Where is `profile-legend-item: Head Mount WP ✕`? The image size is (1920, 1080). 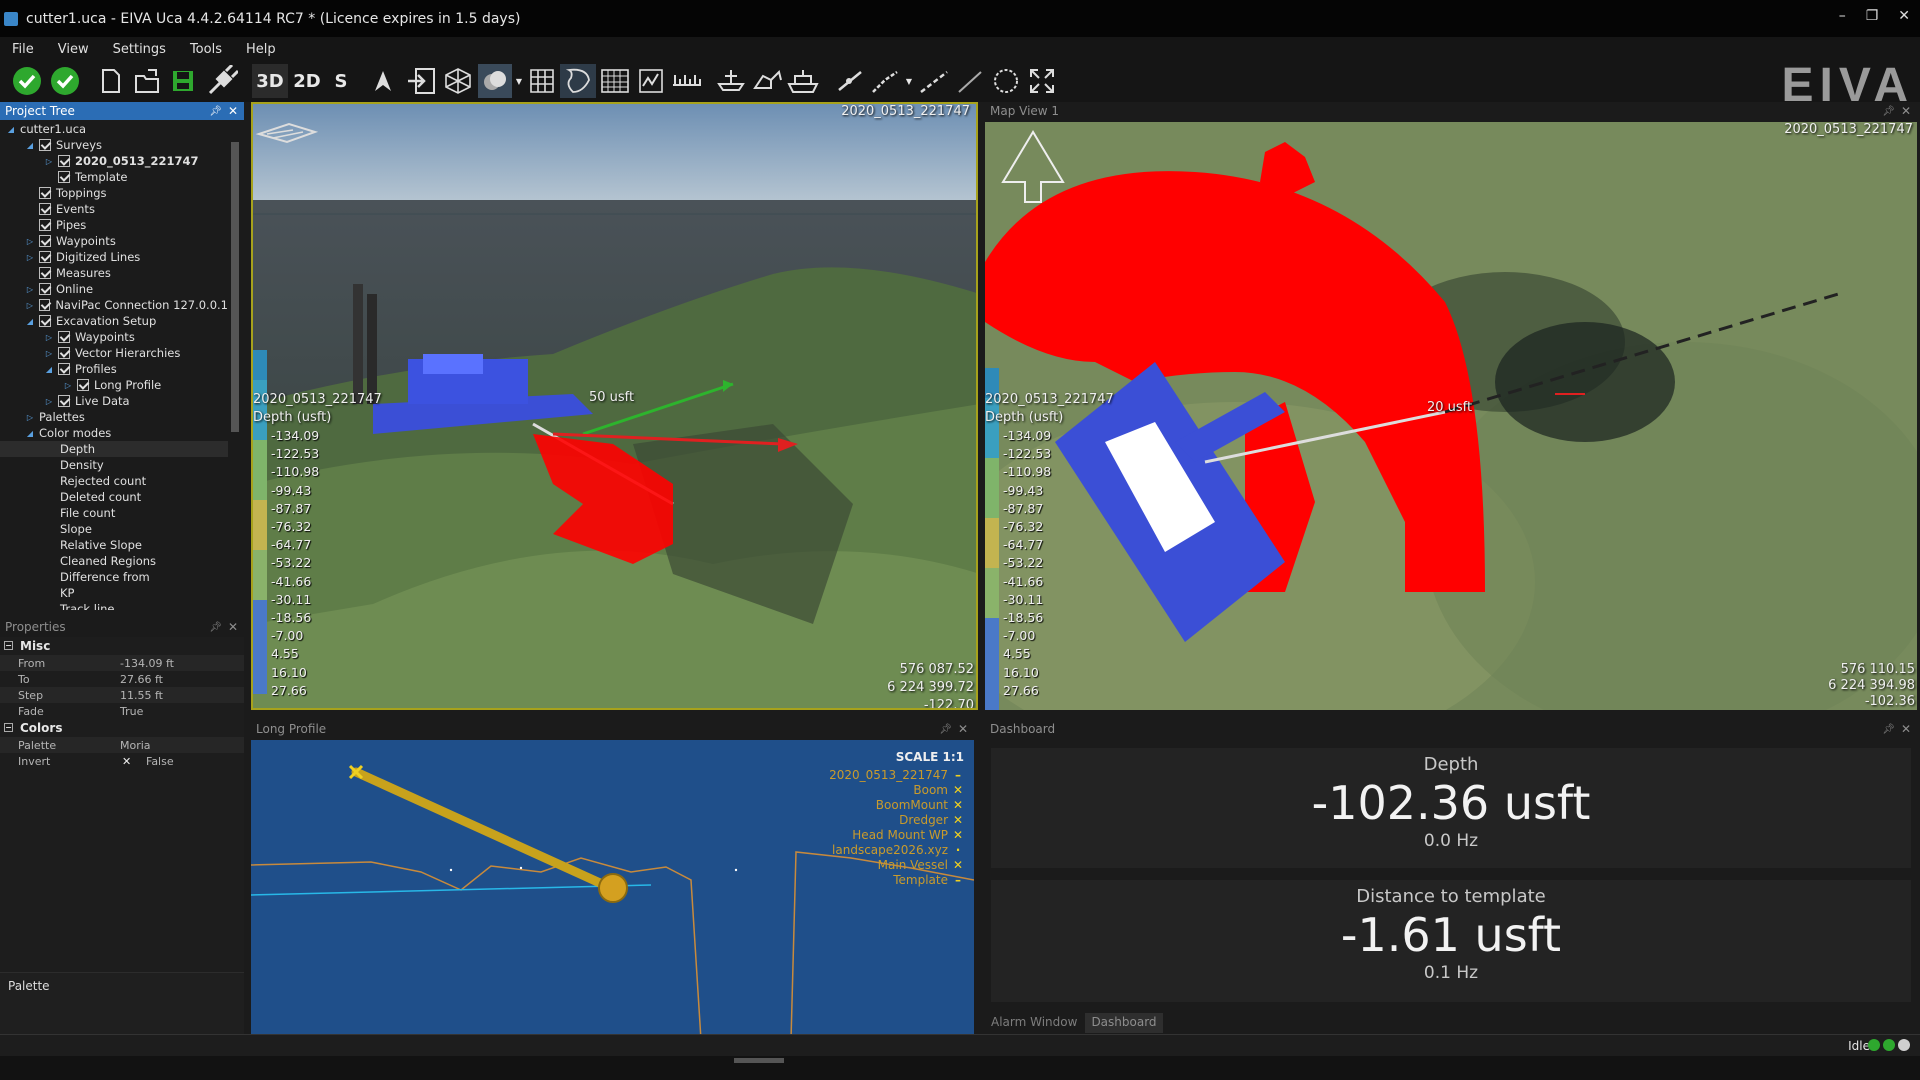 profile-legend-item: Head Mount WP ✕ is located at coordinates (908, 835).